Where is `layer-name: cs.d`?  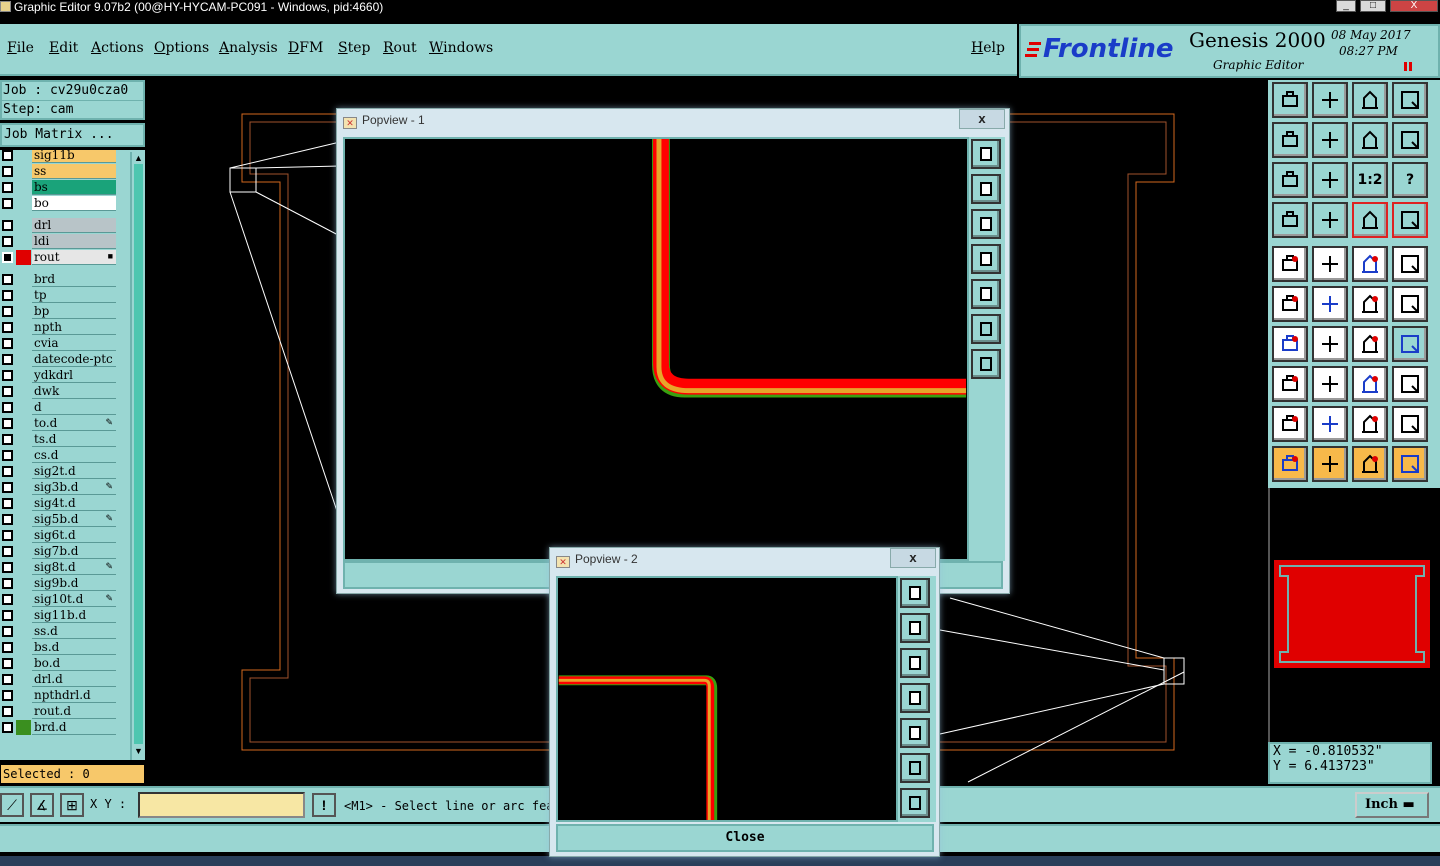
layer-name: cs.d is located at coordinates (74, 455).